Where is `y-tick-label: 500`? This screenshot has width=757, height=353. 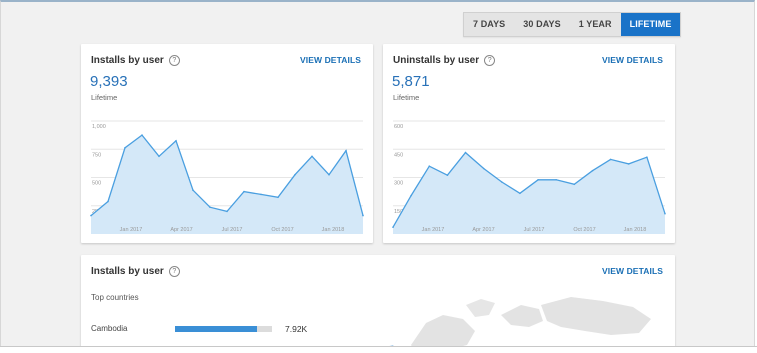 y-tick-label: 500 is located at coordinates (96, 184).